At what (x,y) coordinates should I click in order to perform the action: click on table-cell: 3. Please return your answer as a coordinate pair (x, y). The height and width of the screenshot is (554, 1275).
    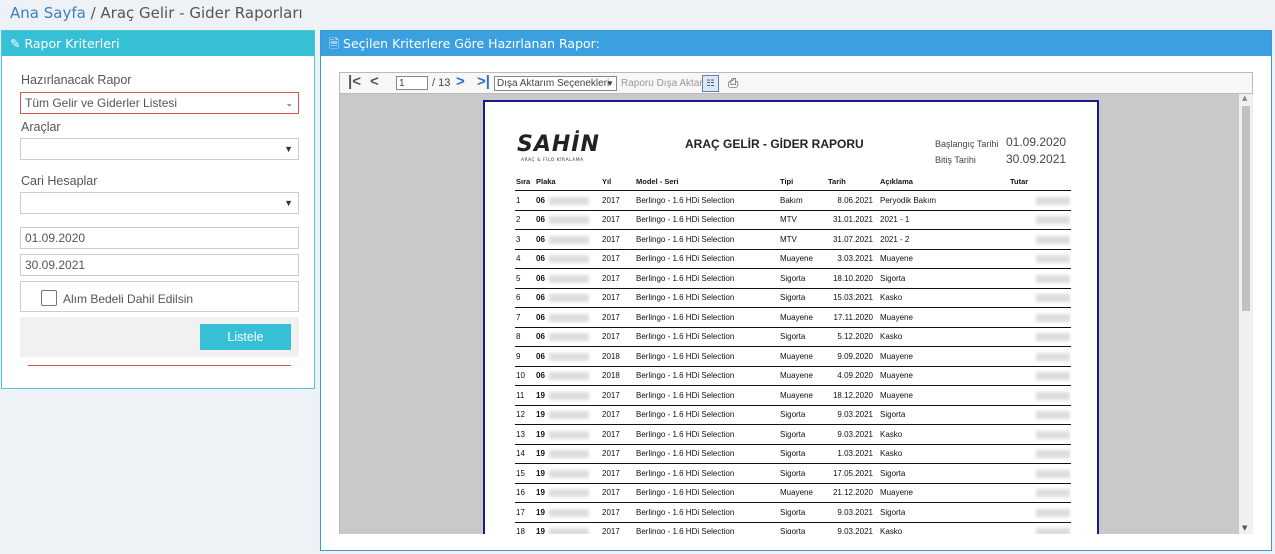
    Looking at the image, I should click on (525, 239).